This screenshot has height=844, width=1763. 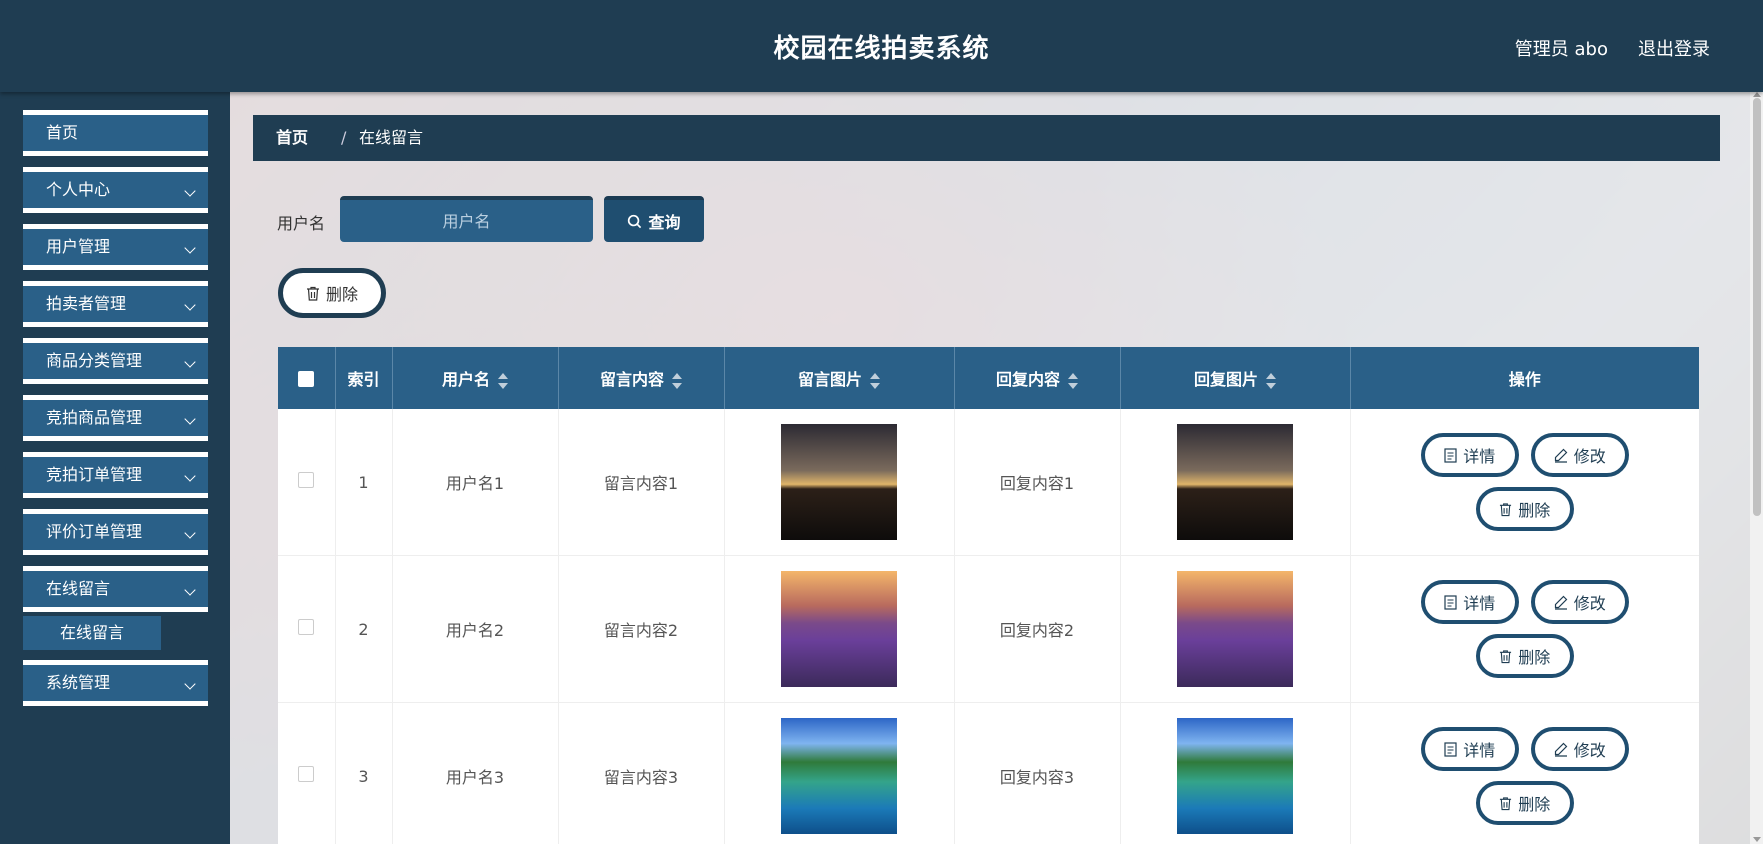 I want to click on header-actions: 操作, so click(x=1524, y=378).